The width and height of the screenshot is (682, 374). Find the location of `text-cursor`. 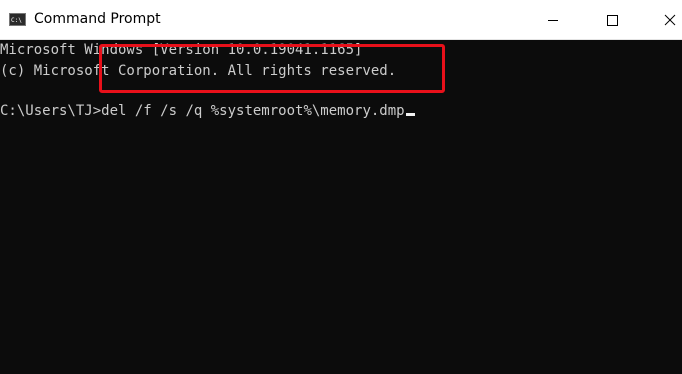

text-cursor is located at coordinates (410, 114).